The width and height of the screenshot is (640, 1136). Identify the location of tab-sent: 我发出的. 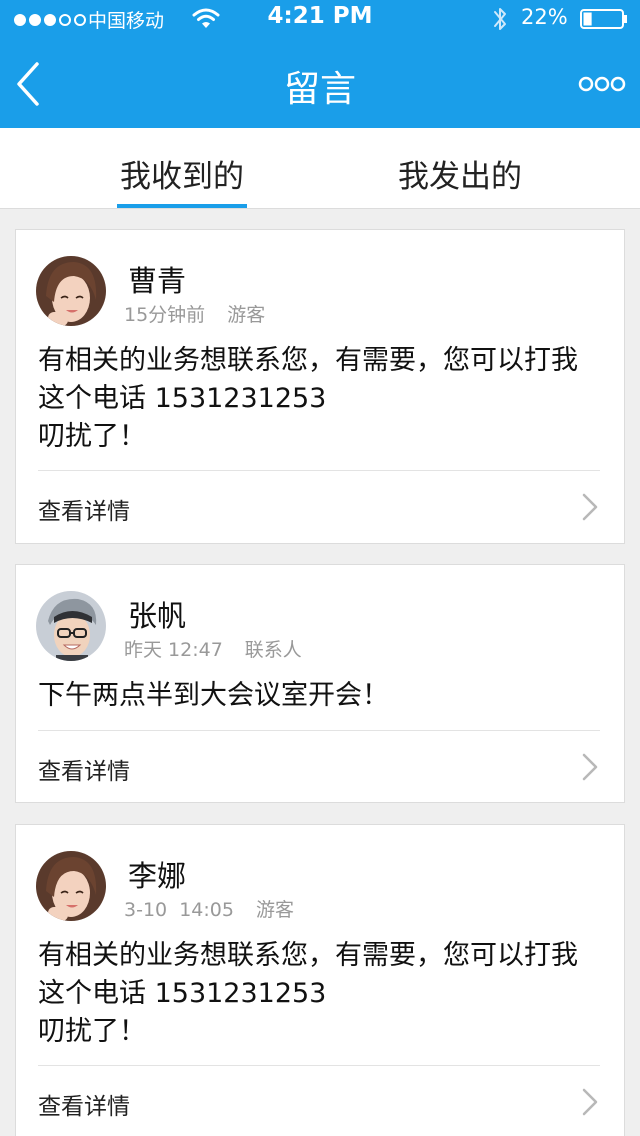
(460, 168).